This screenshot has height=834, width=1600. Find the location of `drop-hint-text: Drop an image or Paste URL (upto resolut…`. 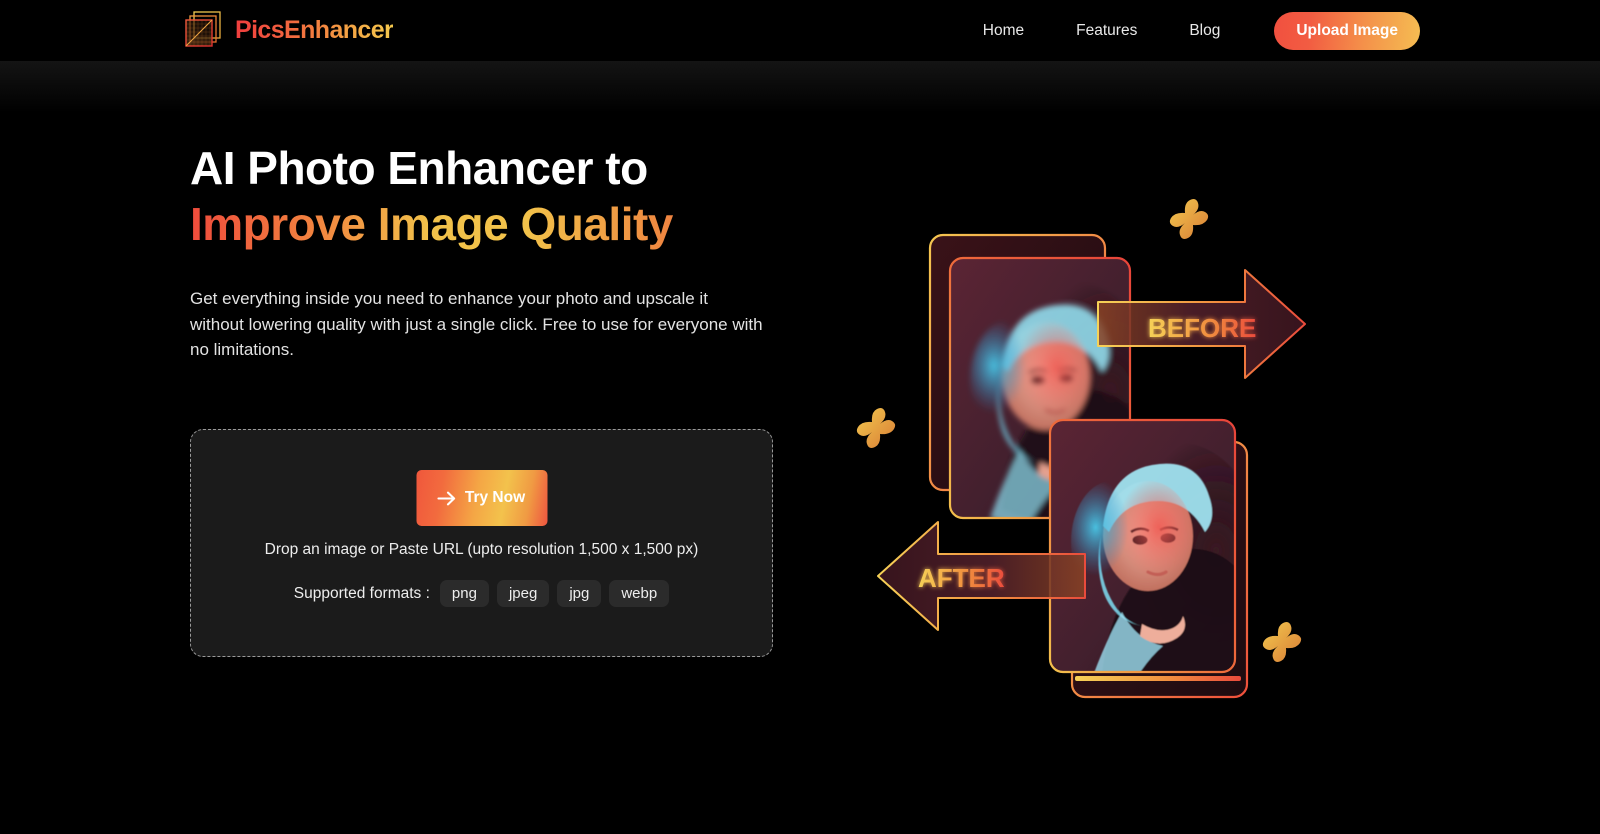

drop-hint-text: Drop an image or Paste URL (upto resolut… is located at coordinates (481, 549).